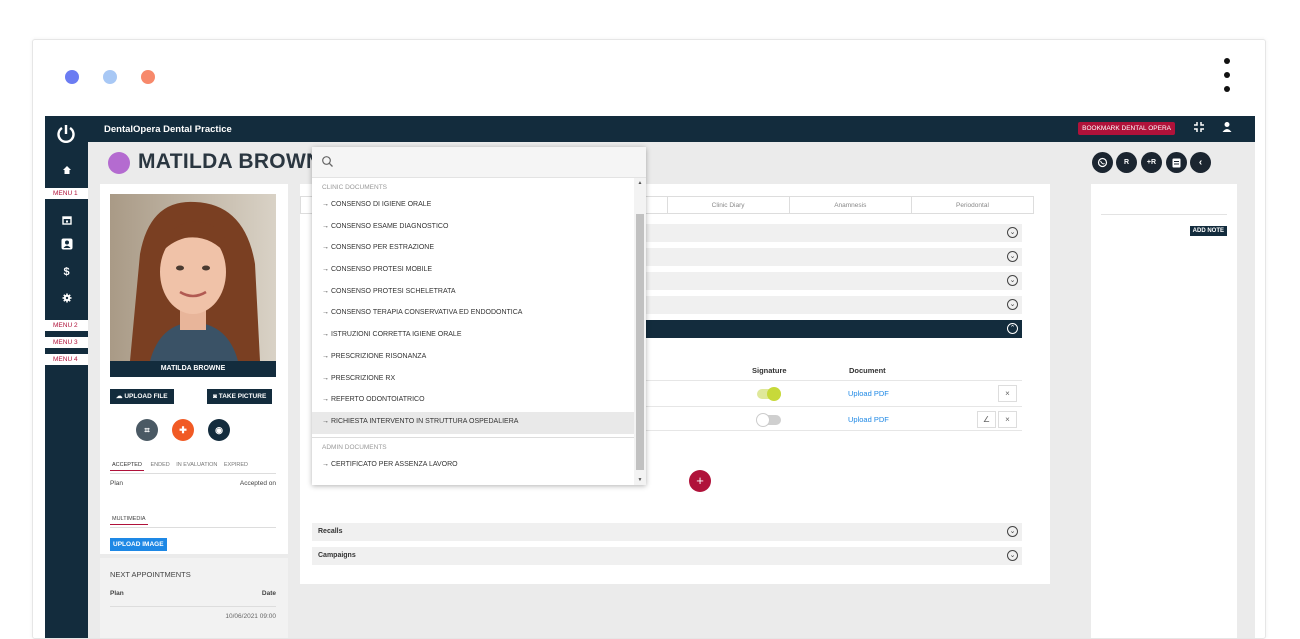 Image resolution: width=1300 pixels, height=639 pixels. I want to click on scrollbar-thumb, so click(640, 342).